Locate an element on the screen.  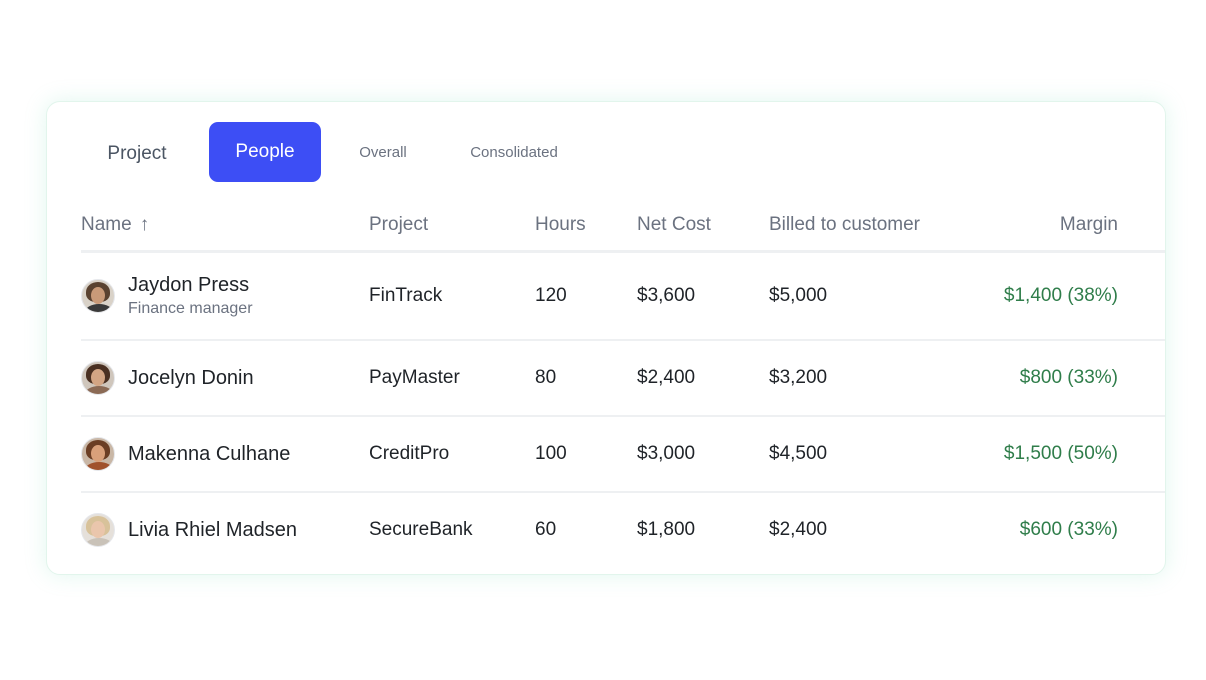
hours-cell: 80 is located at coordinates (546, 377).